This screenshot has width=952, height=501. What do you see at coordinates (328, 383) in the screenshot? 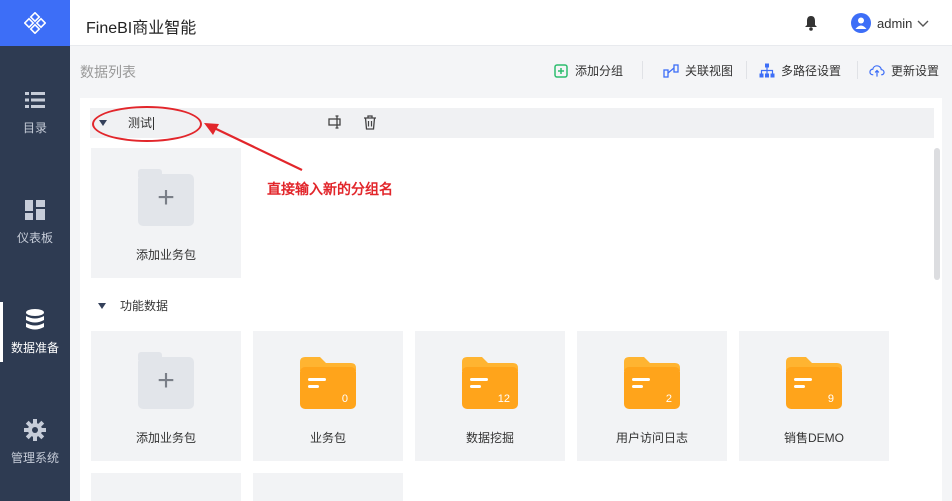
I see `folder-icon: 0` at bounding box center [328, 383].